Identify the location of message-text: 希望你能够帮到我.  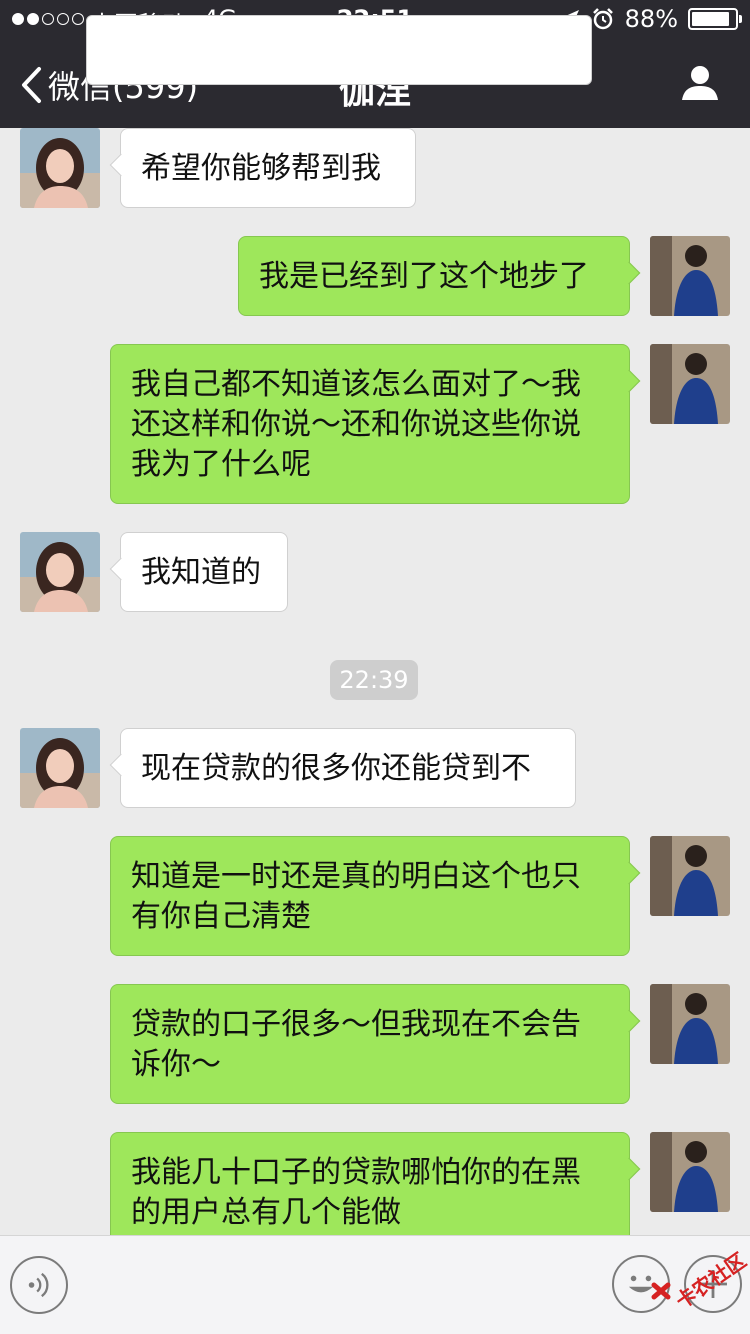
(261, 168).